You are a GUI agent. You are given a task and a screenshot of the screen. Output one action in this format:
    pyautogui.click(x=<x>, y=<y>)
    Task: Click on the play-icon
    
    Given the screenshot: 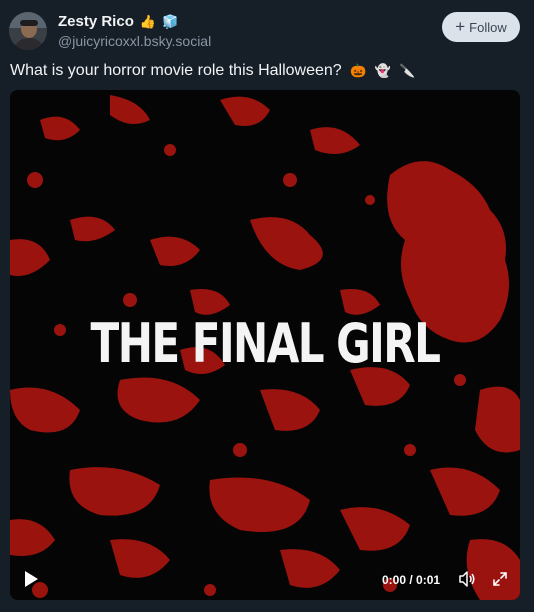 What is the action you would take?
    pyautogui.click(x=31, y=579)
    